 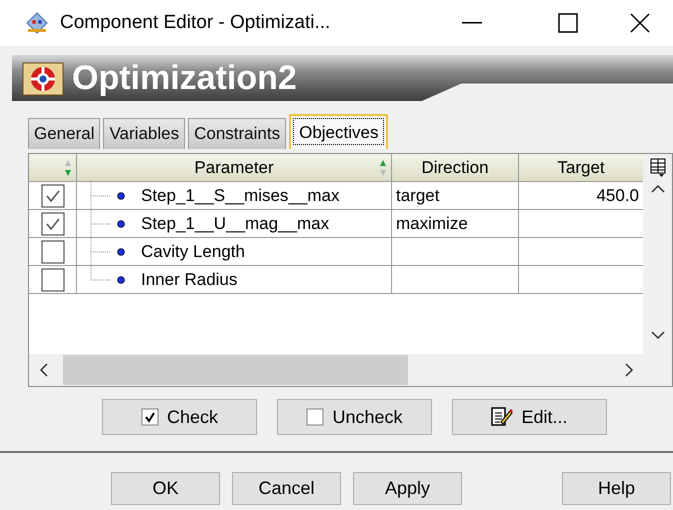 I want to click on scroll-right-icon, so click(x=629, y=370).